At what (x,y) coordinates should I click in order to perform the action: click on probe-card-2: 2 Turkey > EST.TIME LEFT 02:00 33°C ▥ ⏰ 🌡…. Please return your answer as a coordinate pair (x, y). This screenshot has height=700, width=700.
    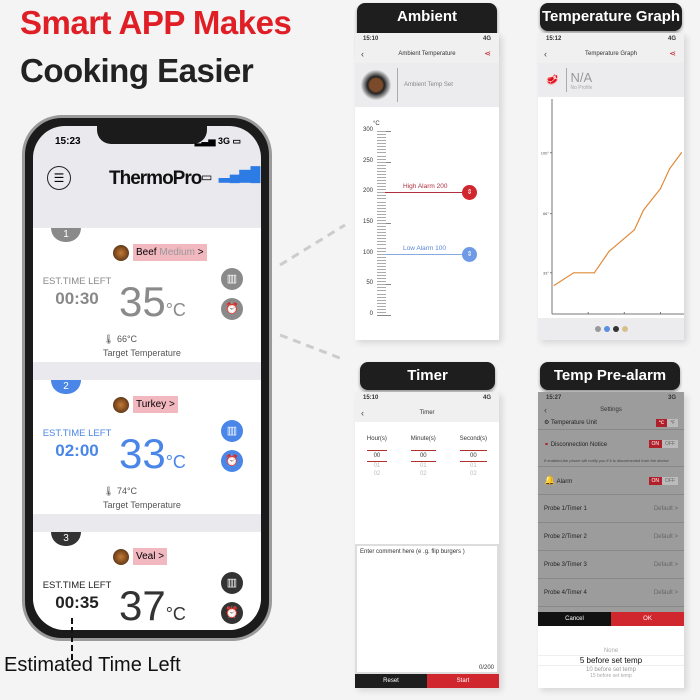
    Looking at the image, I should click on (147, 447).